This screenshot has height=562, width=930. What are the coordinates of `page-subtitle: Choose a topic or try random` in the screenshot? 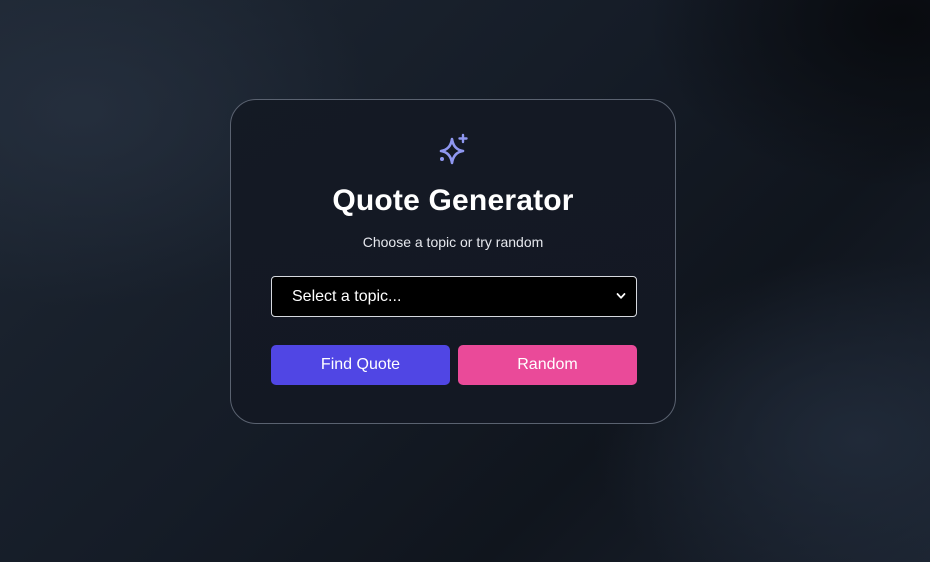 It's located at (453, 242).